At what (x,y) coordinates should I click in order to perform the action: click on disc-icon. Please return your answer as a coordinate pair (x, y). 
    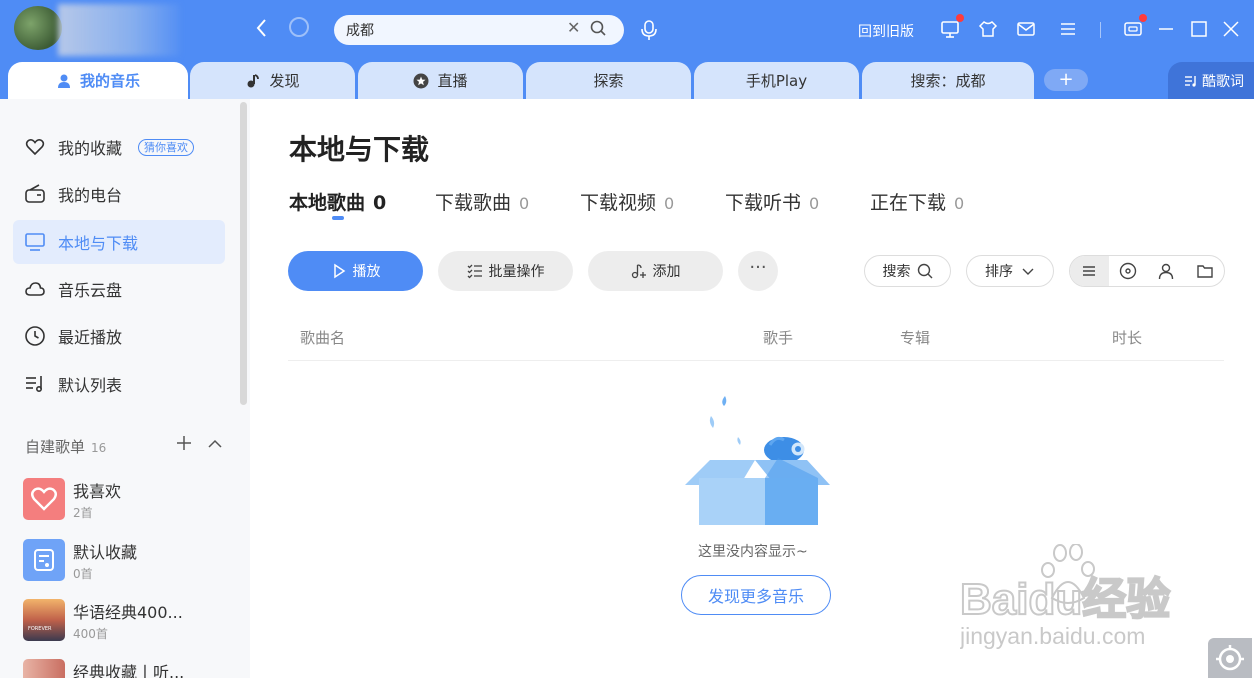
    Looking at the image, I should click on (1127, 271).